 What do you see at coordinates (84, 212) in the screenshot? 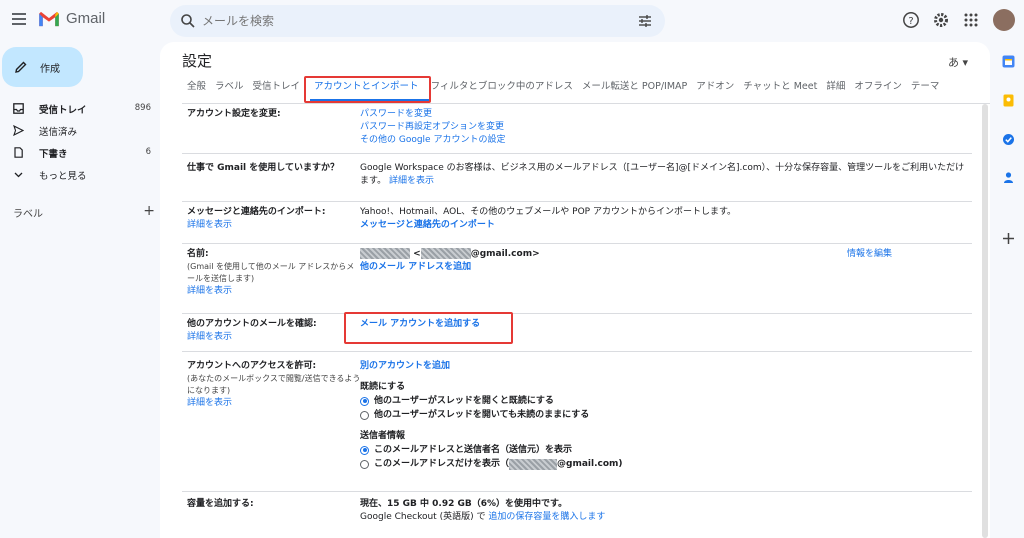
I see `labels-section: ラベル +` at bounding box center [84, 212].